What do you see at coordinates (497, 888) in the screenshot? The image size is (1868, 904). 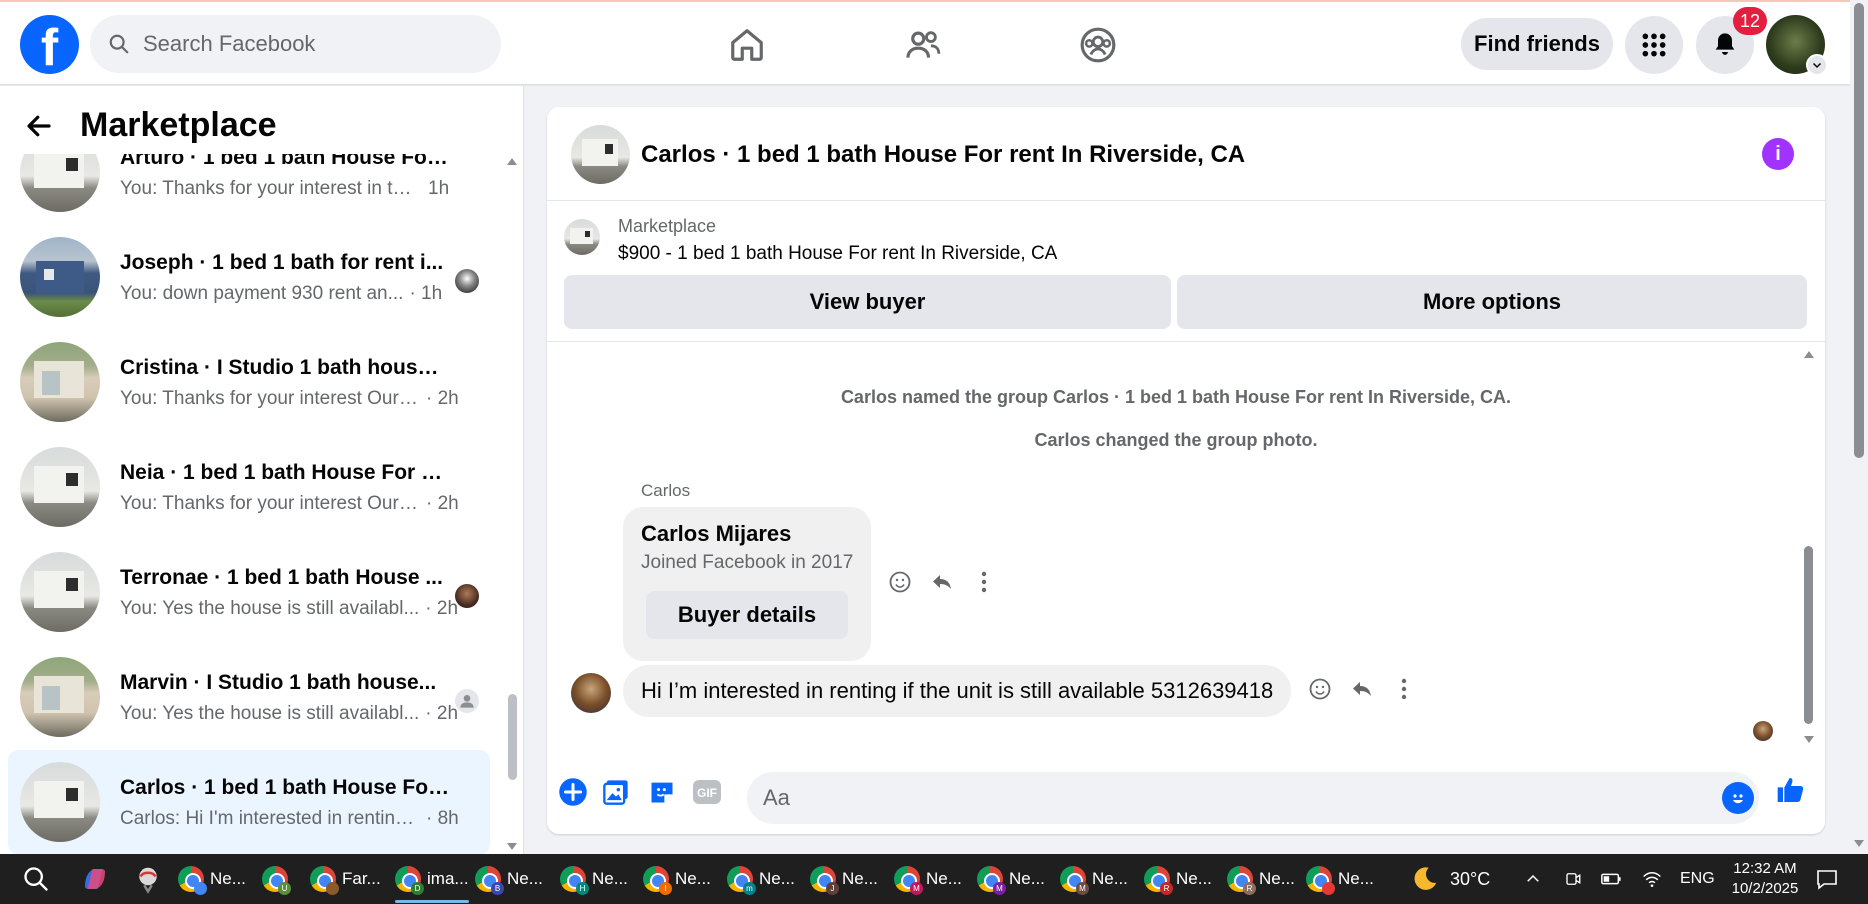 I see `profile-badge: B` at bounding box center [497, 888].